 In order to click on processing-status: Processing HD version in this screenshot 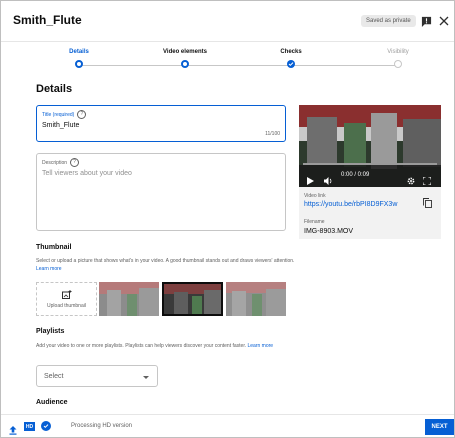, I will do `click(102, 426)`.